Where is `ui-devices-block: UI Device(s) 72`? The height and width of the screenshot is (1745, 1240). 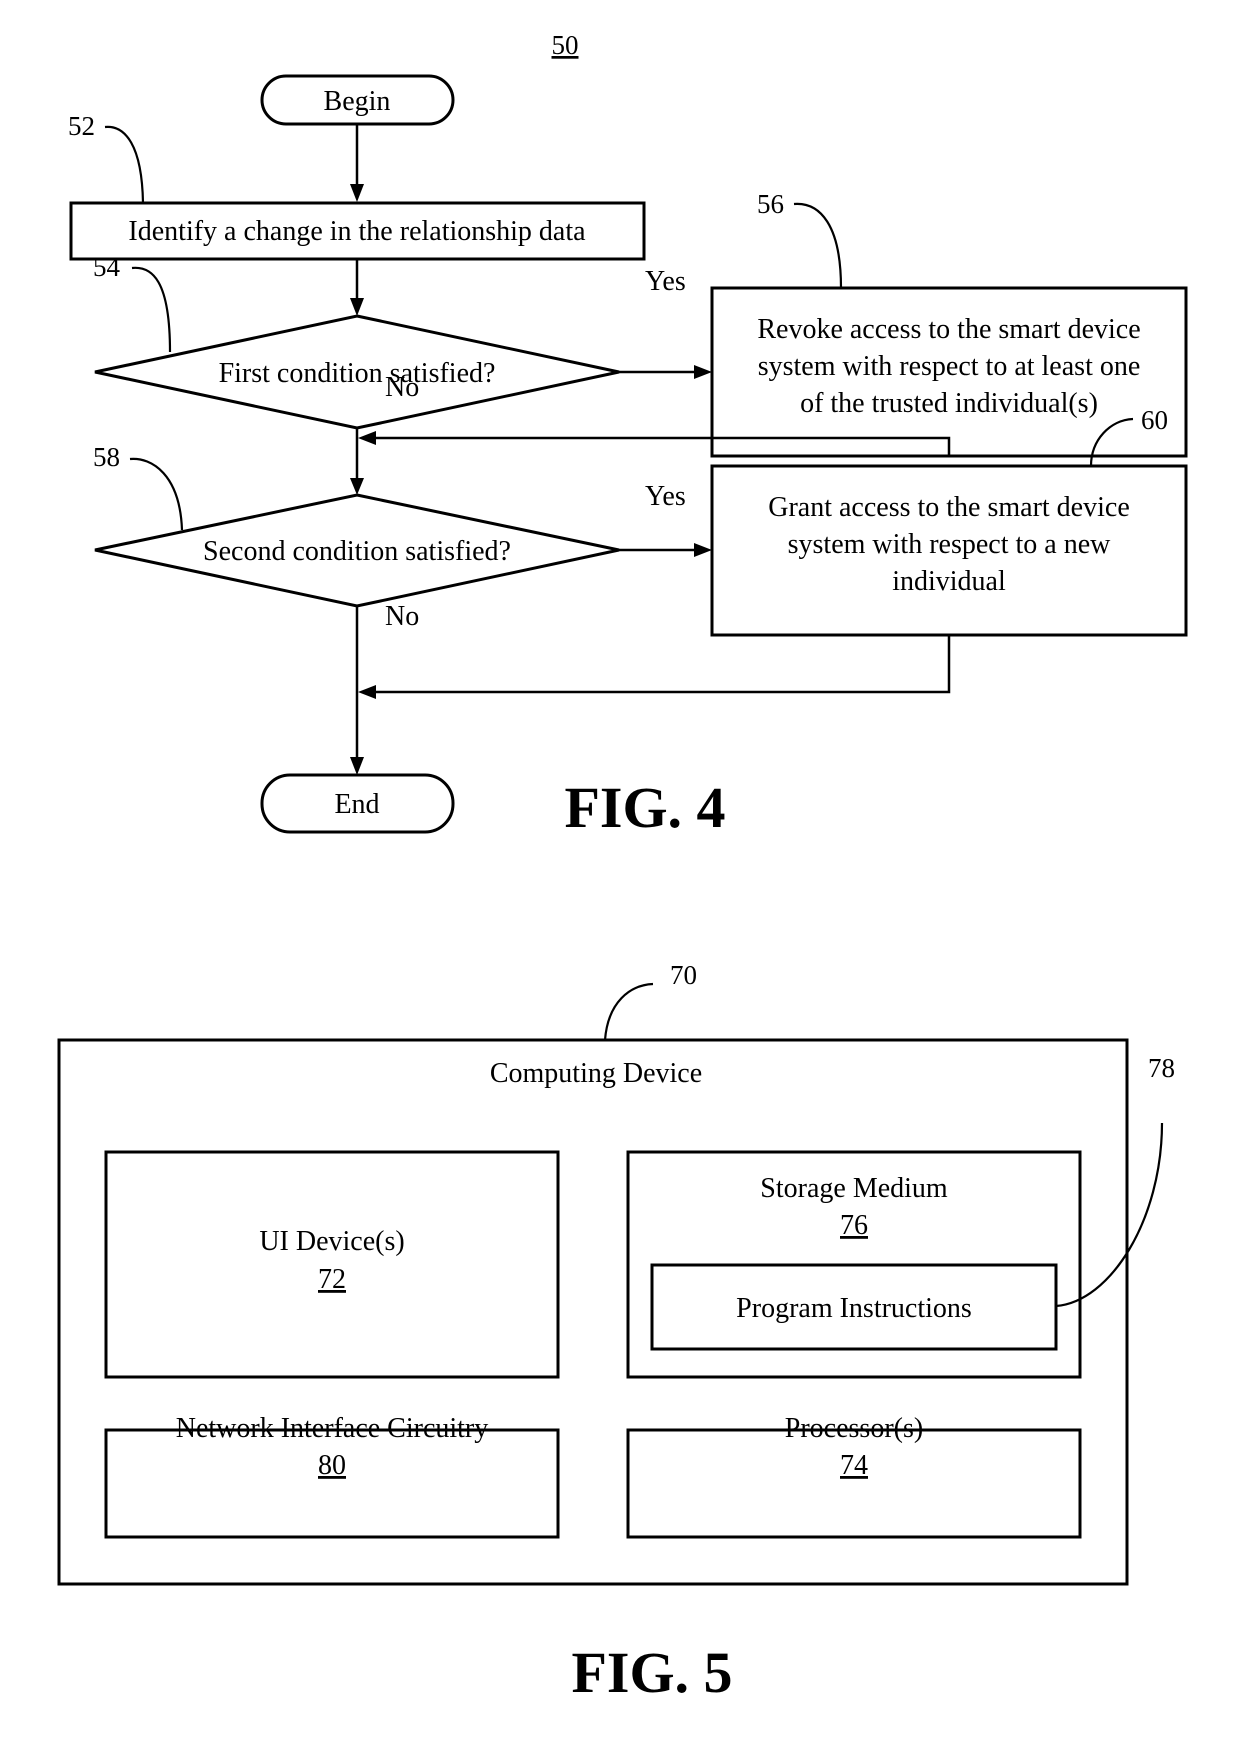
ui-devices-block: UI Device(s) 72 is located at coordinates (332, 1264).